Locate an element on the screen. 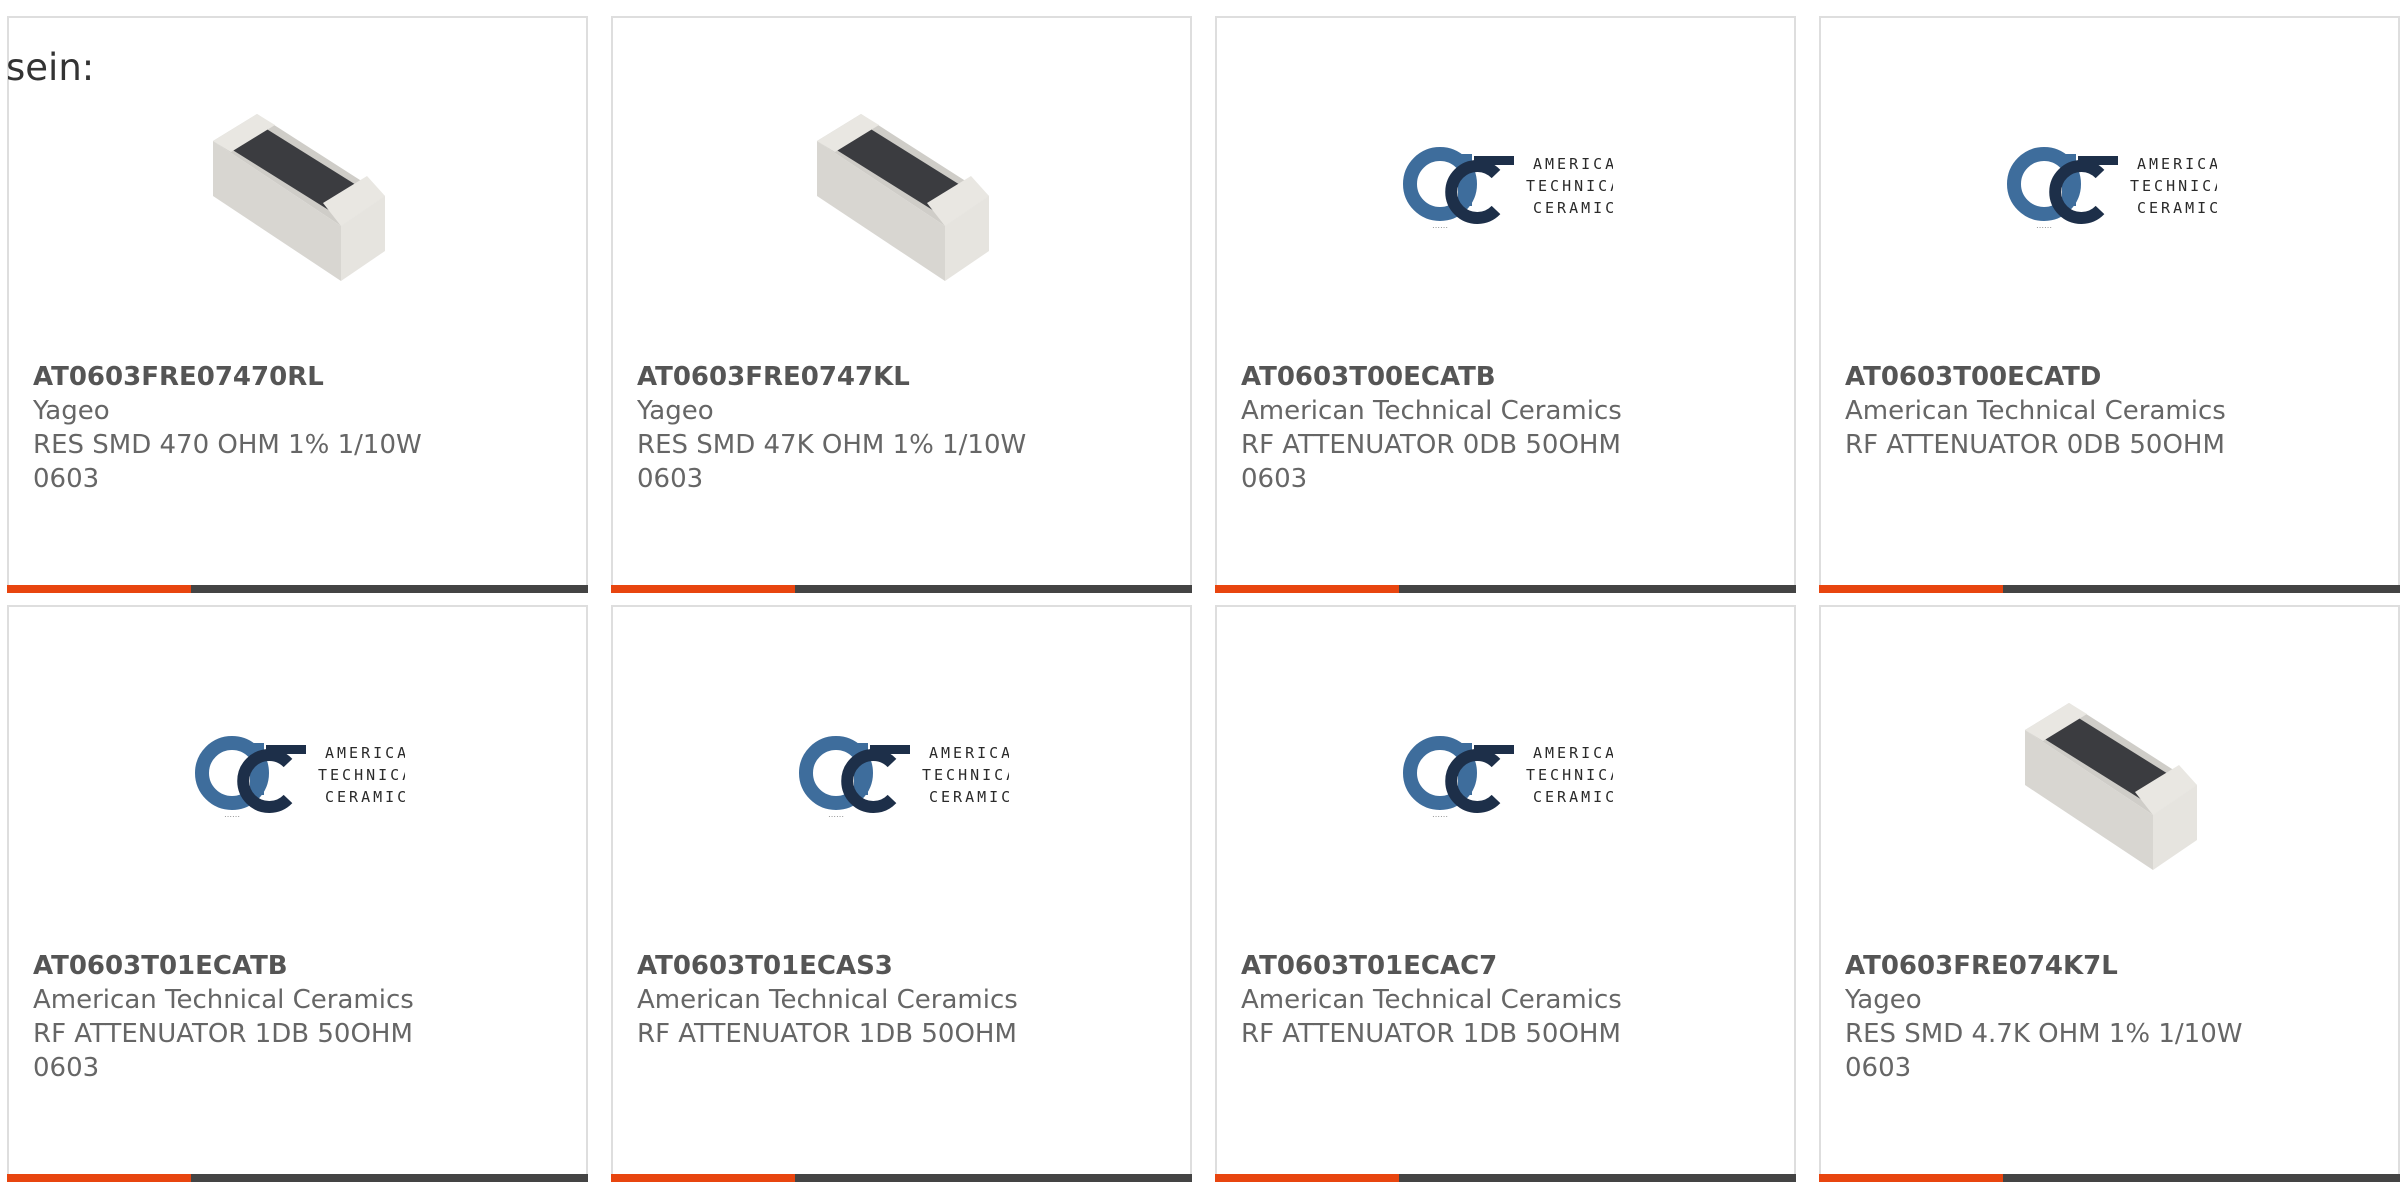 The height and width of the screenshot is (1182, 2400). part-number: AT0603T01ECATB is located at coordinates (299, 966).